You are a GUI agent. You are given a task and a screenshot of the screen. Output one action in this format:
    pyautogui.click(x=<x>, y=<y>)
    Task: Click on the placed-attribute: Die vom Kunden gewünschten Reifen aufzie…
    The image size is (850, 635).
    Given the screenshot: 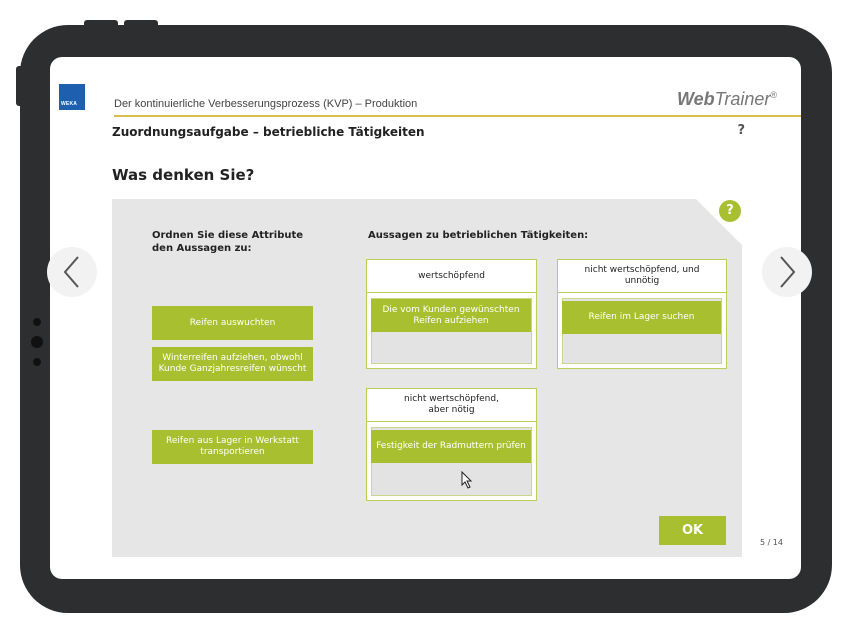 What is the action you would take?
    pyautogui.click(x=451, y=315)
    